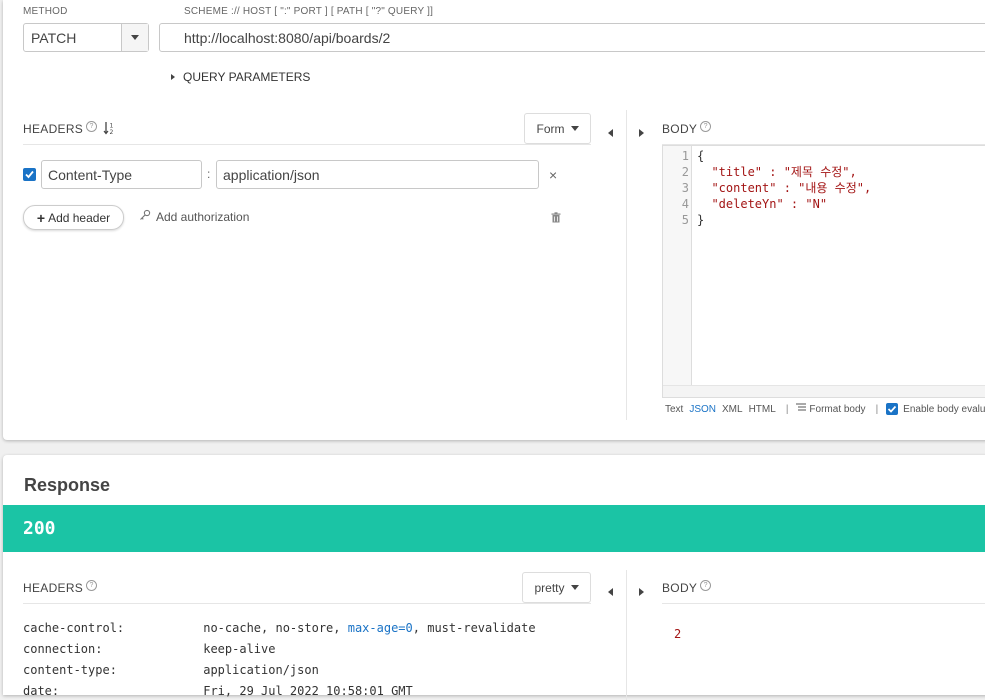 This screenshot has height=700, width=985. I want to click on response-body-label: BODY, so click(680, 588).